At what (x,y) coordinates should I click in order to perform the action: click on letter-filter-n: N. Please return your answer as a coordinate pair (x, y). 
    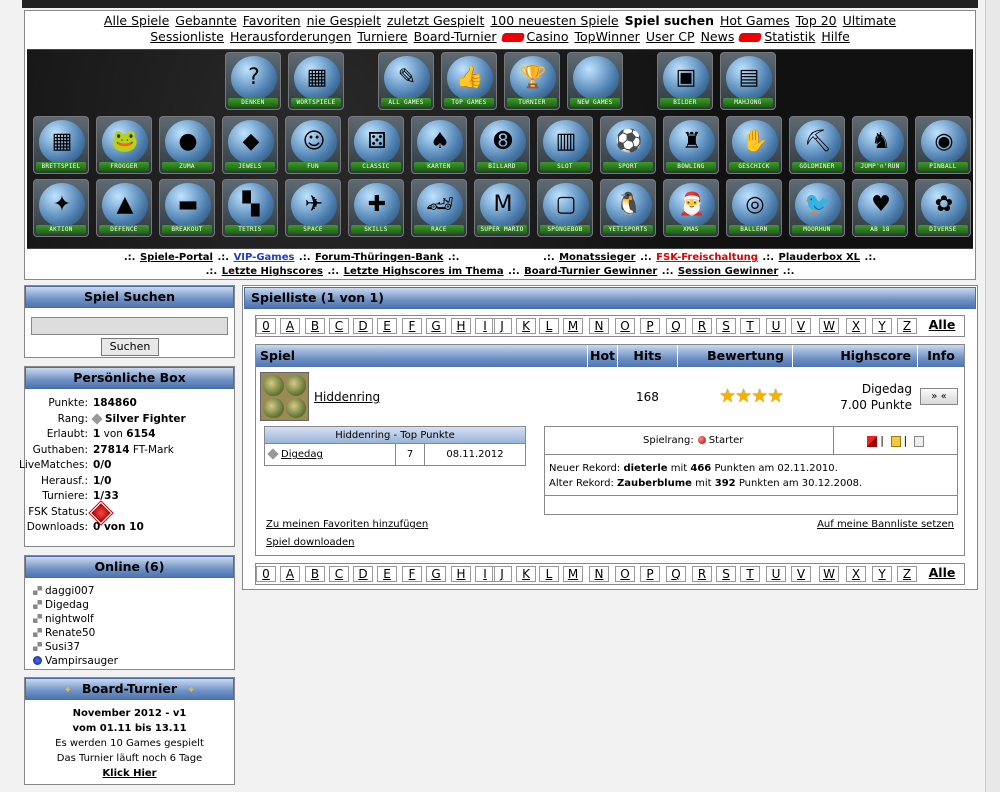
    Looking at the image, I should click on (599, 574).